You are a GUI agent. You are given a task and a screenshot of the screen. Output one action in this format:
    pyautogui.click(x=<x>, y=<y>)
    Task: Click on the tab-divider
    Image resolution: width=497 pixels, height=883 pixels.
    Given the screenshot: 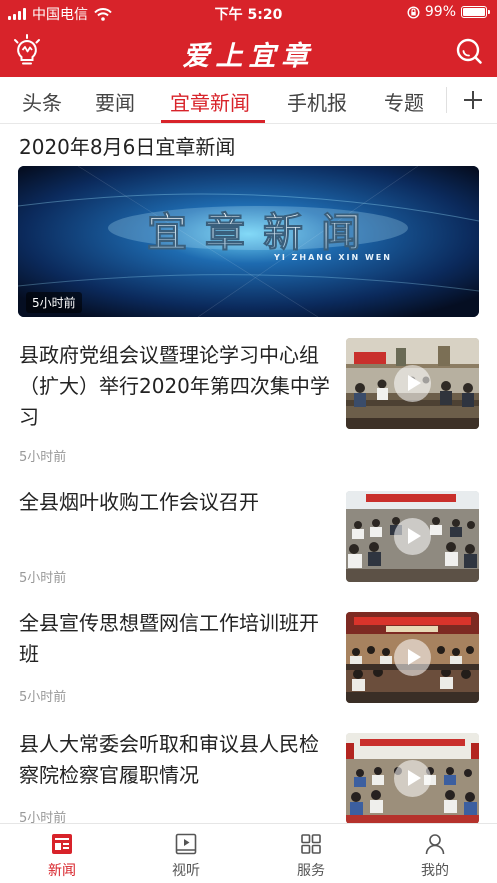 What is the action you would take?
    pyautogui.click(x=446, y=100)
    